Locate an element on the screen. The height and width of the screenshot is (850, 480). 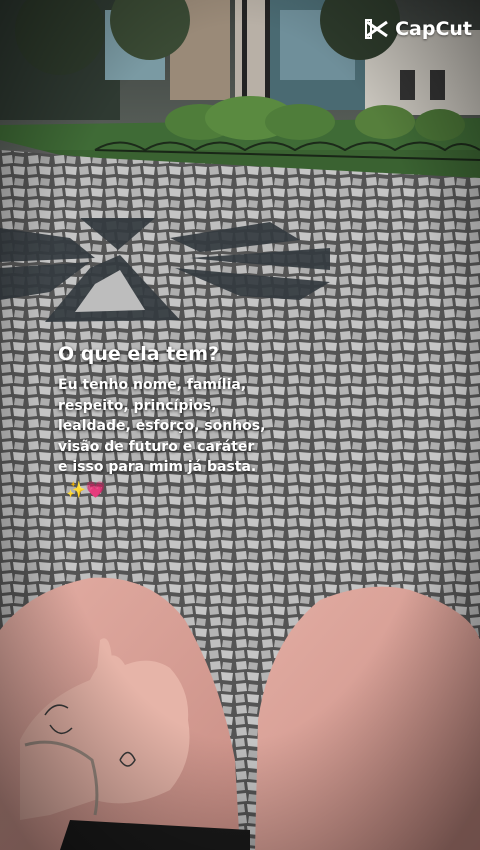
caption-line: e isso para mim já basta. is located at coordinates (157, 467).